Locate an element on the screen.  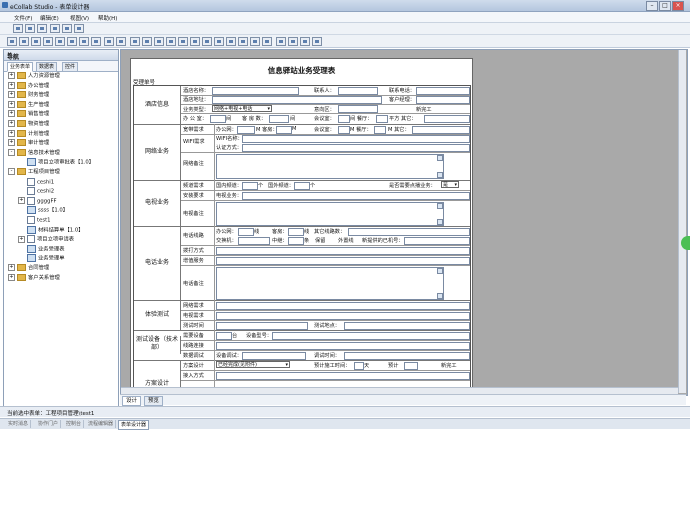
value-added-field is located at coordinates (343, 261).